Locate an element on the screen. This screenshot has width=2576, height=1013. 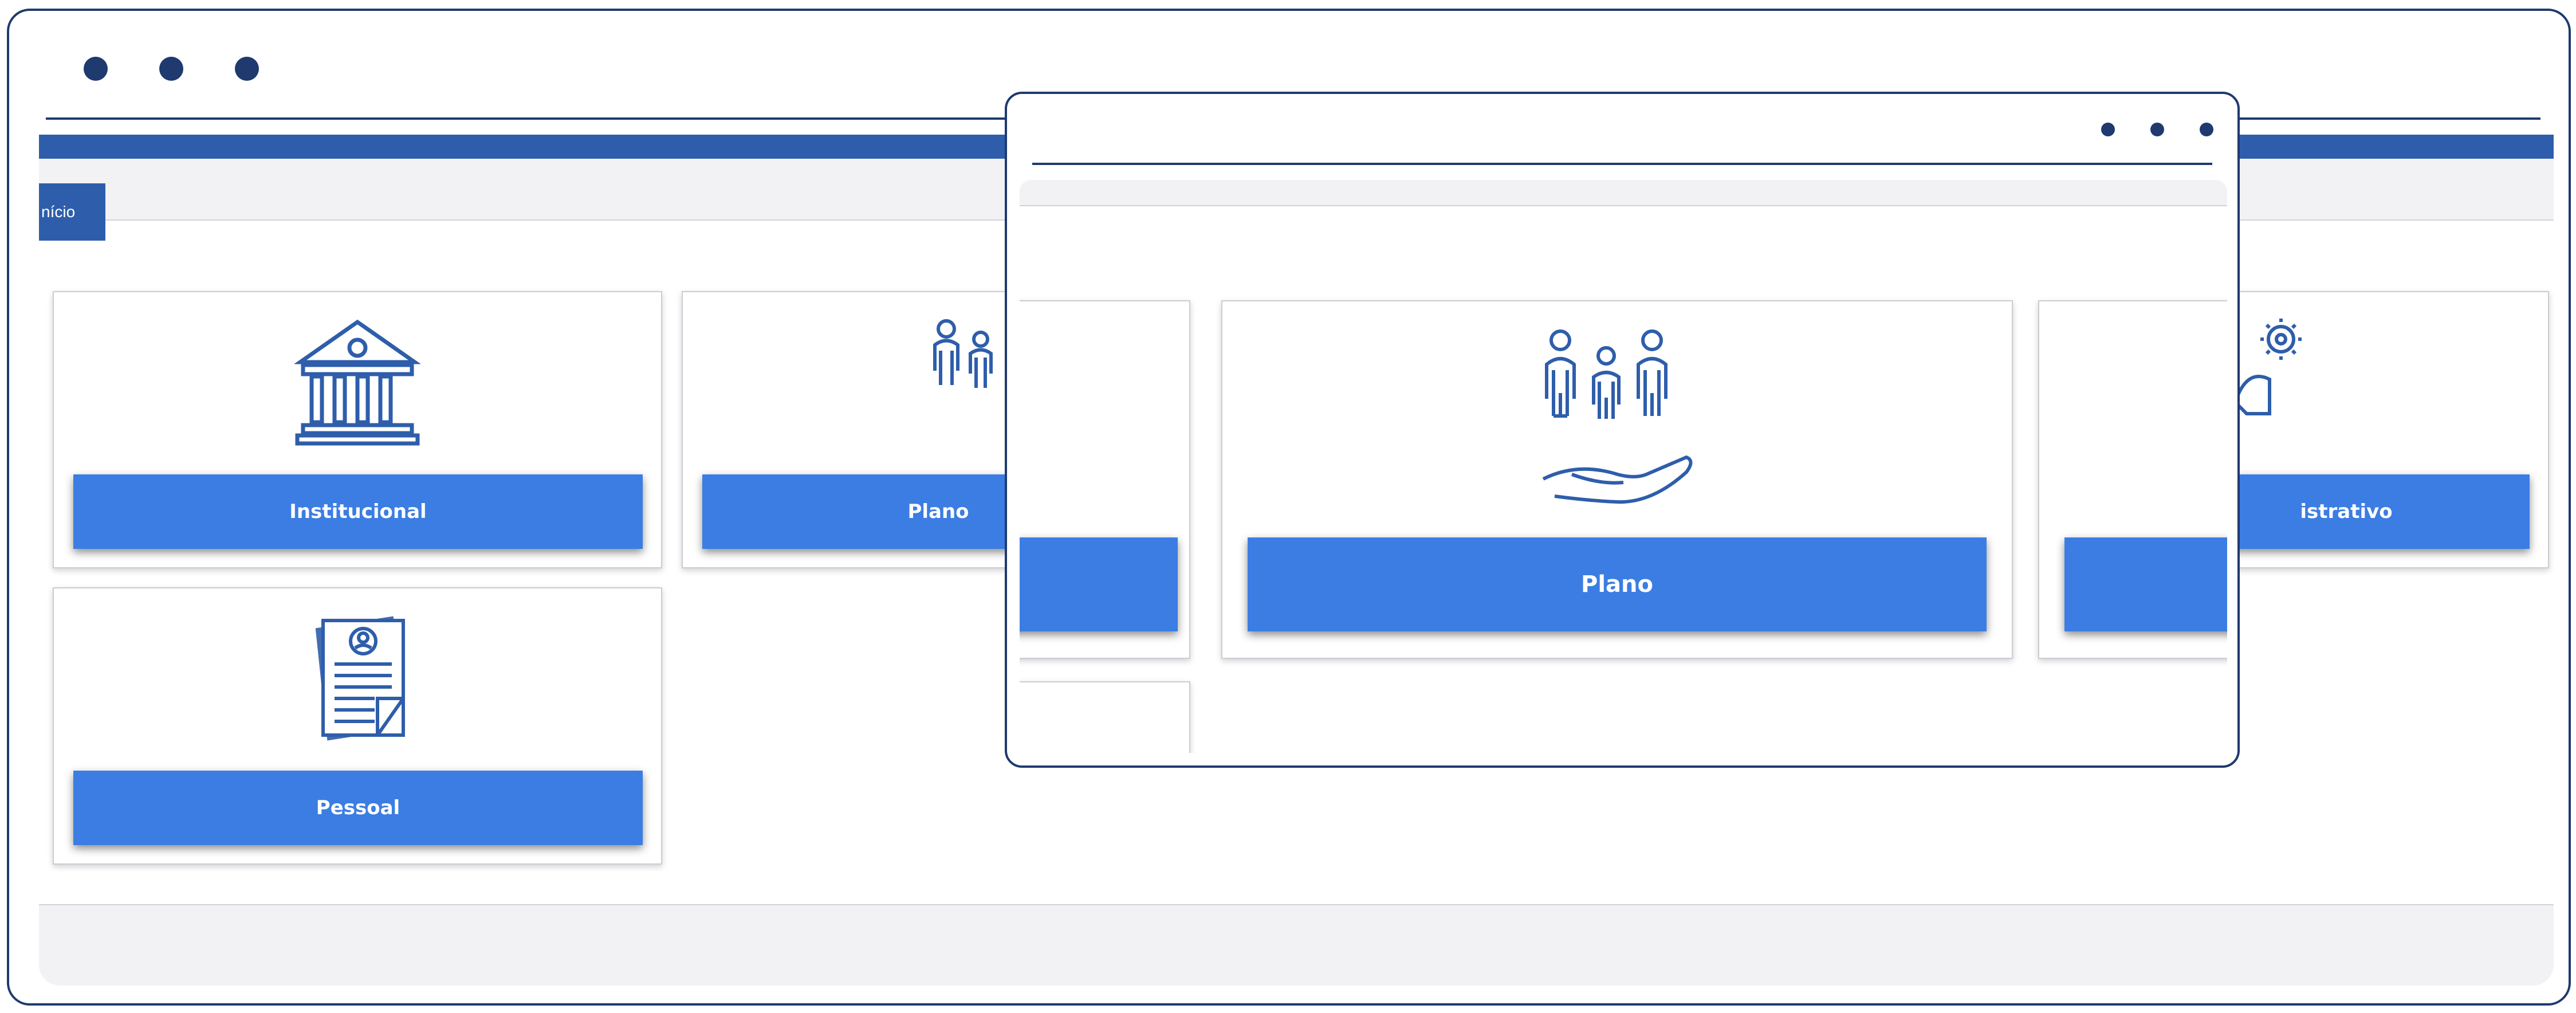
footer-panel is located at coordinates (1296, 944).